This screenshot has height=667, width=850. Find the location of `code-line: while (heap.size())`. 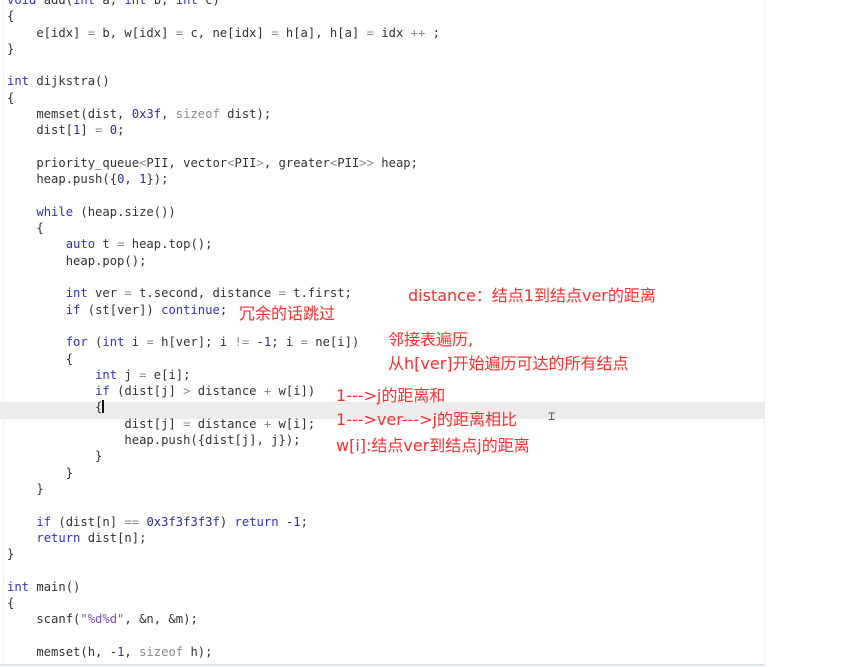

code-line: while (heap.size()) is located at coordinates (223, 212).